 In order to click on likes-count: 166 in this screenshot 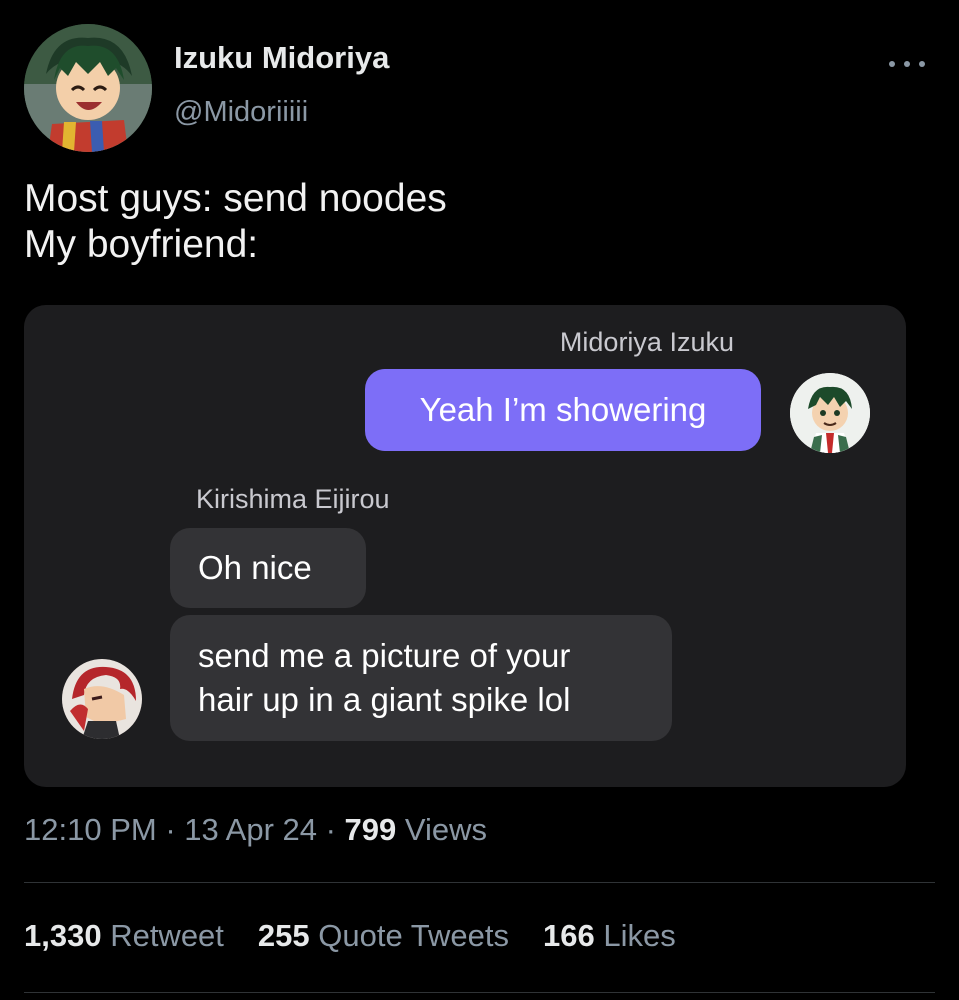, I will do `click(568, 935)`.